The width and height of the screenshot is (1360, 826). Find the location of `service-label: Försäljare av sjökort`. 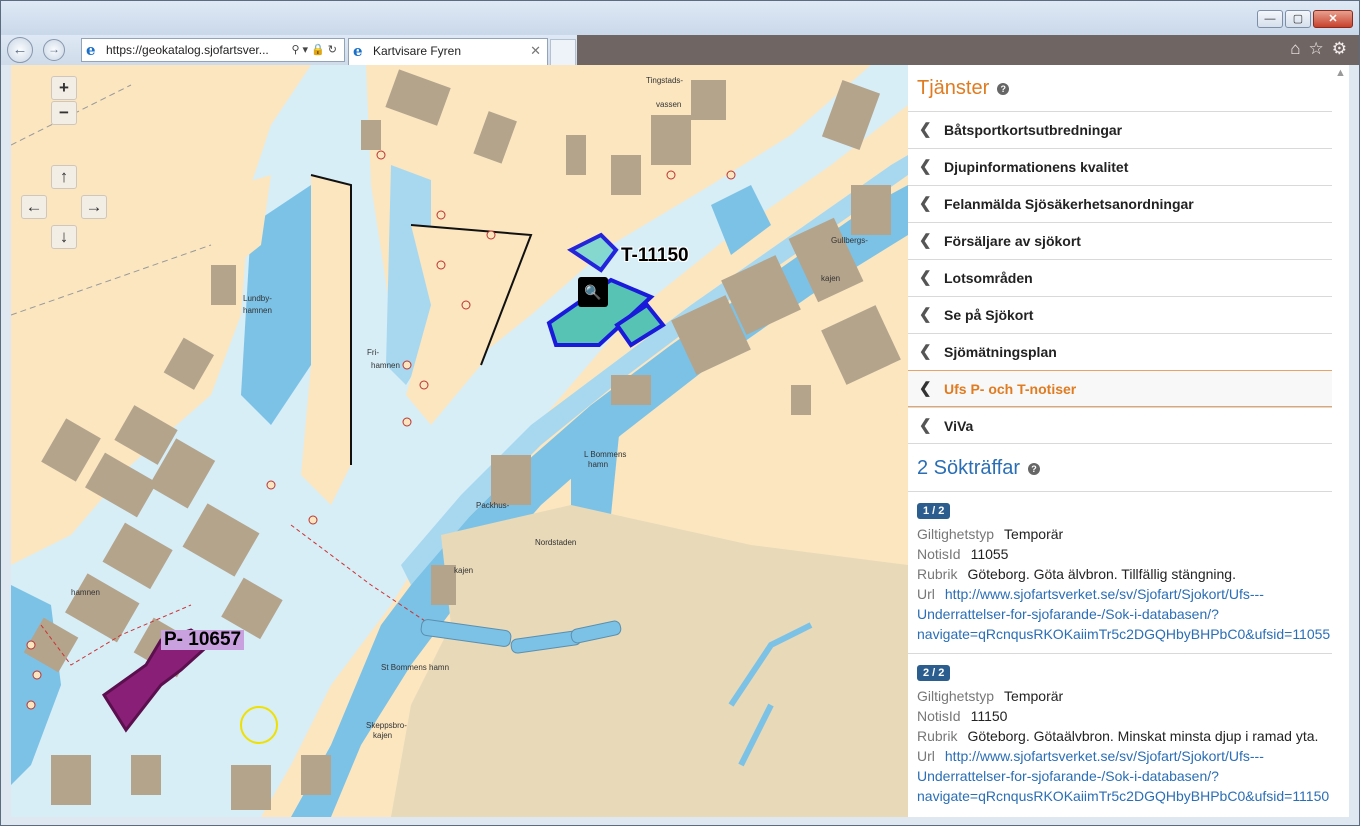

service-label: Försäljare av sjökort is located at coordinates (1012, 241).